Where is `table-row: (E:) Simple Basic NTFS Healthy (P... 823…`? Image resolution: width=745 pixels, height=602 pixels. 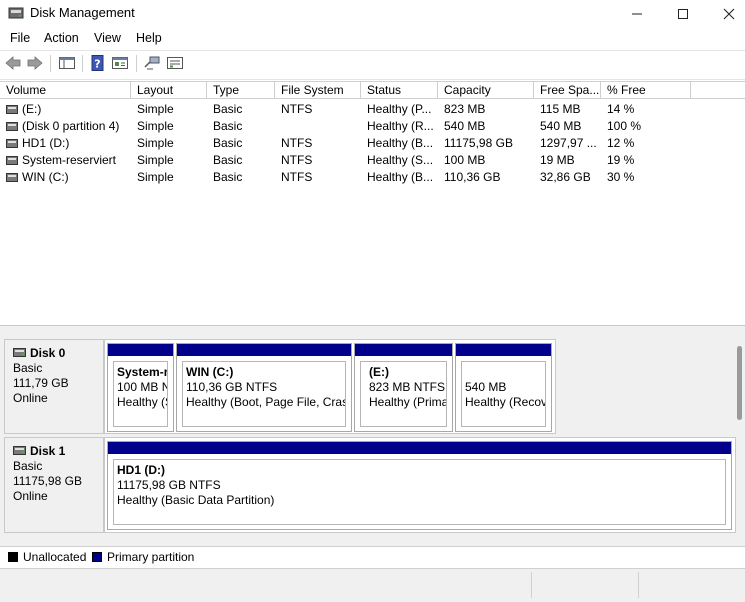
table-row: (E:) Simple Basic NTFS Healthy (P... 823… is located at coordinates (372, 109).